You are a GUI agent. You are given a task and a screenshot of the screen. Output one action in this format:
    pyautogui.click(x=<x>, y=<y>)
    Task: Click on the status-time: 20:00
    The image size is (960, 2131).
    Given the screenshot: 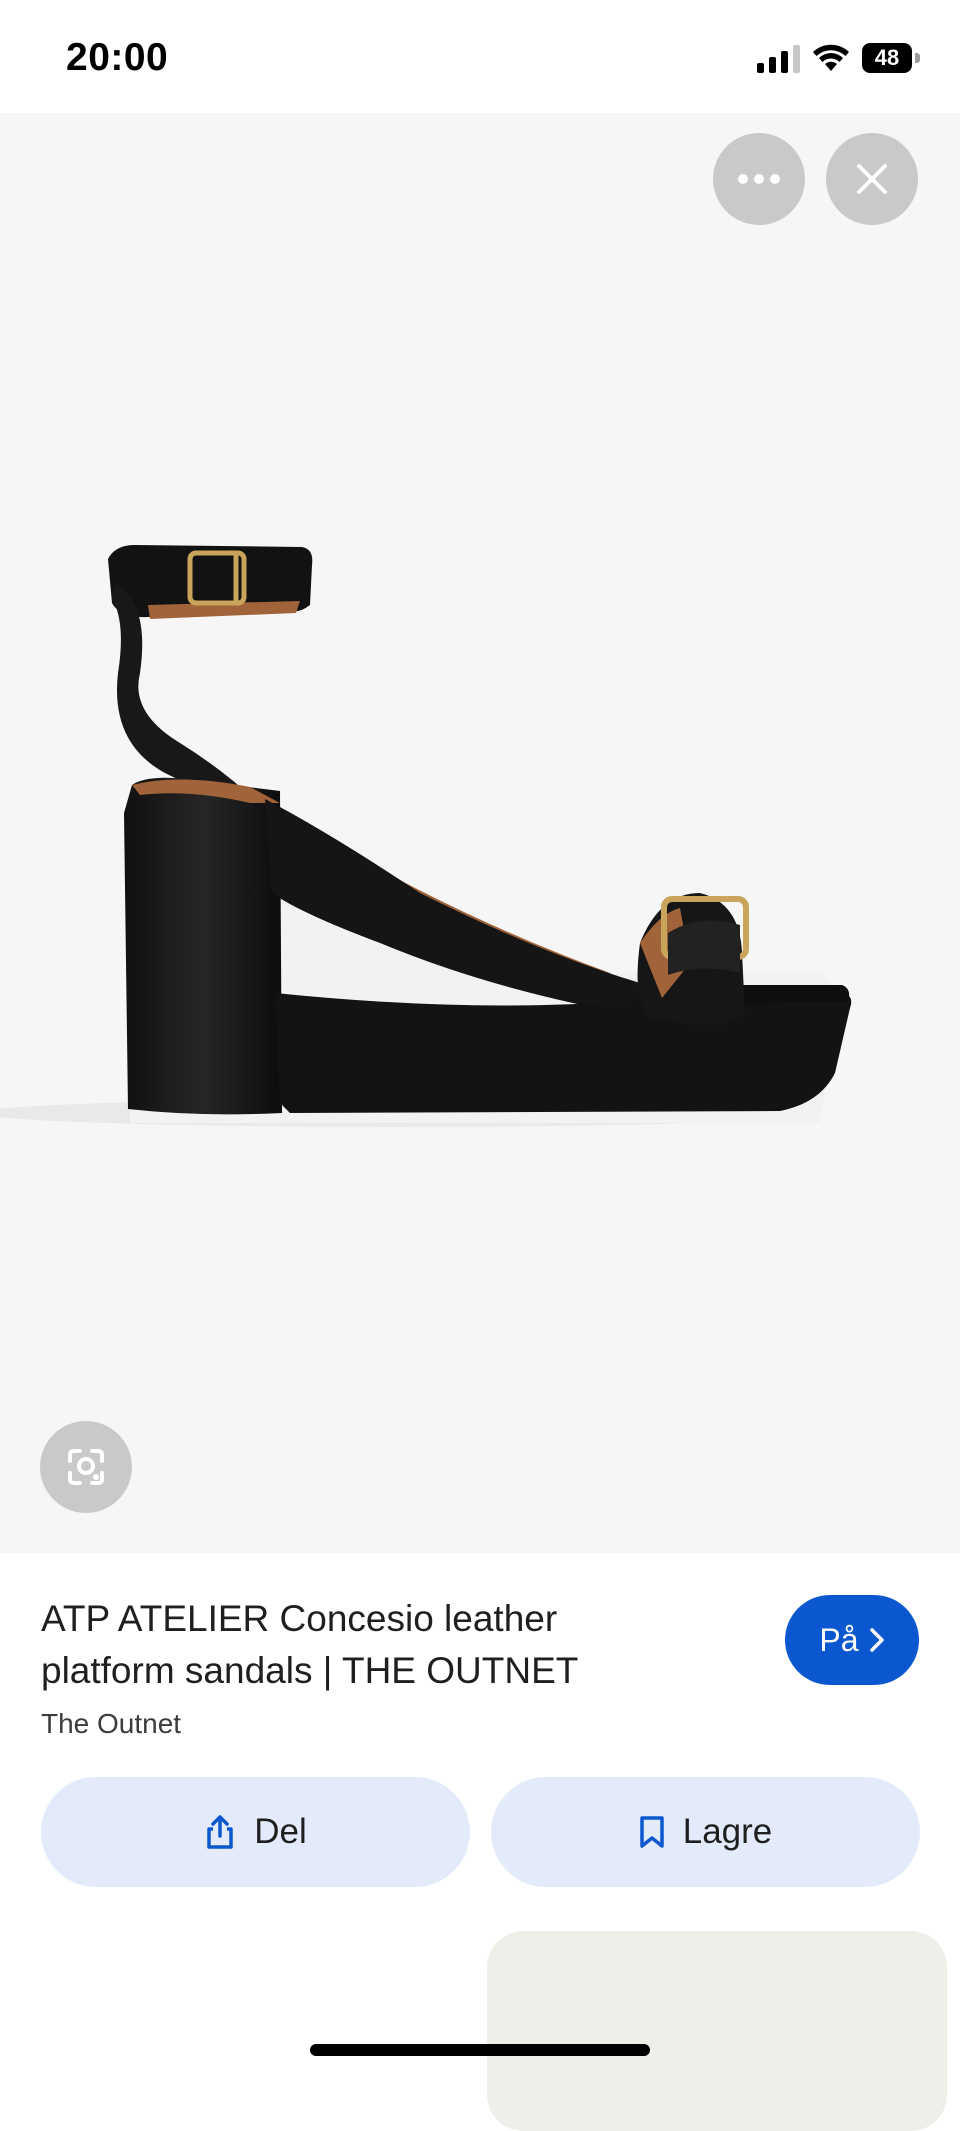 What is the action you would take?
    pyautogui.click(x=117, y=57)
    